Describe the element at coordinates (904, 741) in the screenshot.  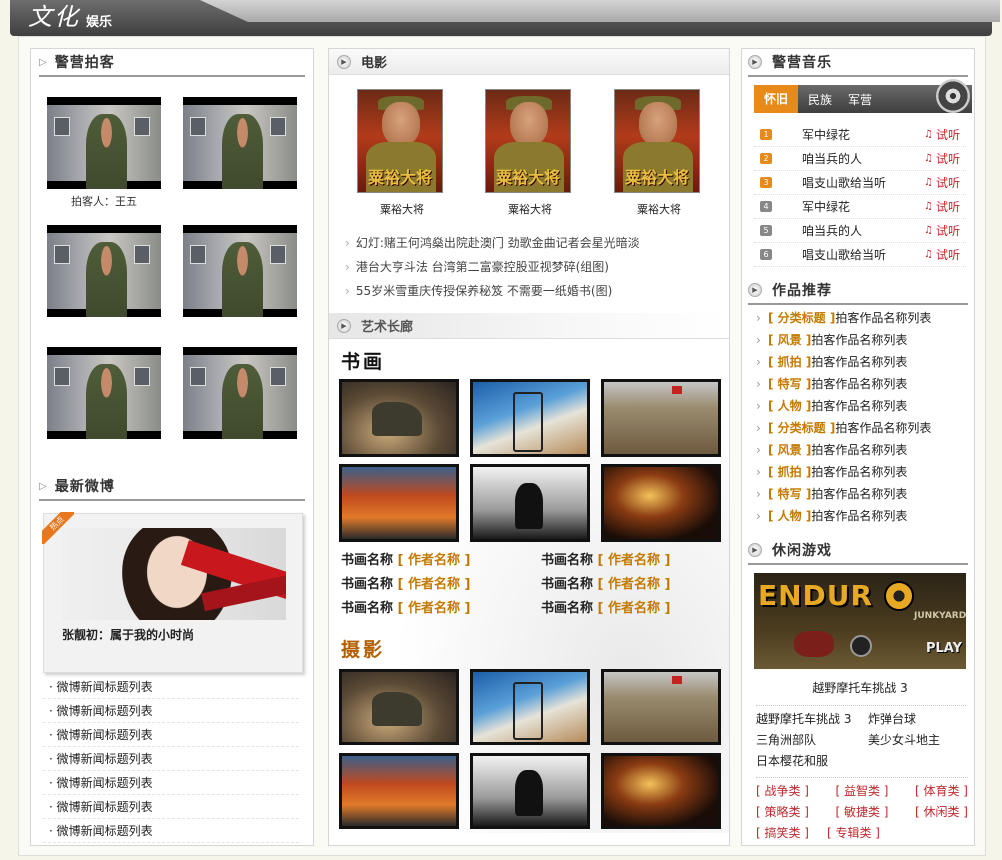
I see `game-link: 美少女斗地主` at that location.